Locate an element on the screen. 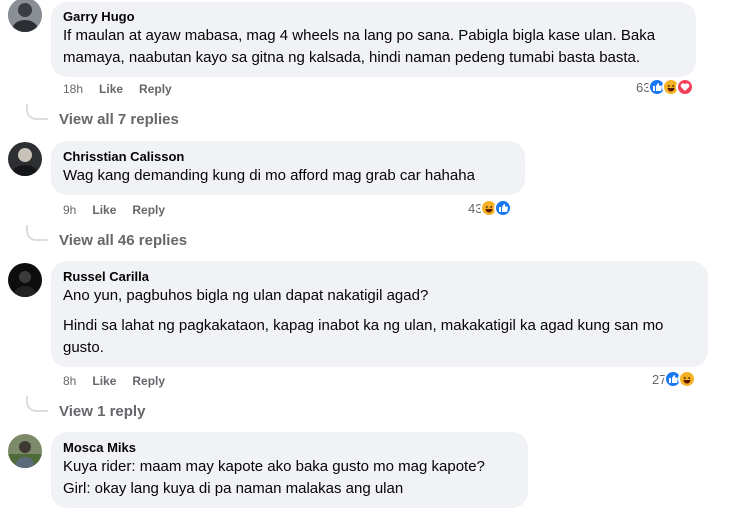  comment-actions: 8h Like Reply is located at coordinates (114, 381).